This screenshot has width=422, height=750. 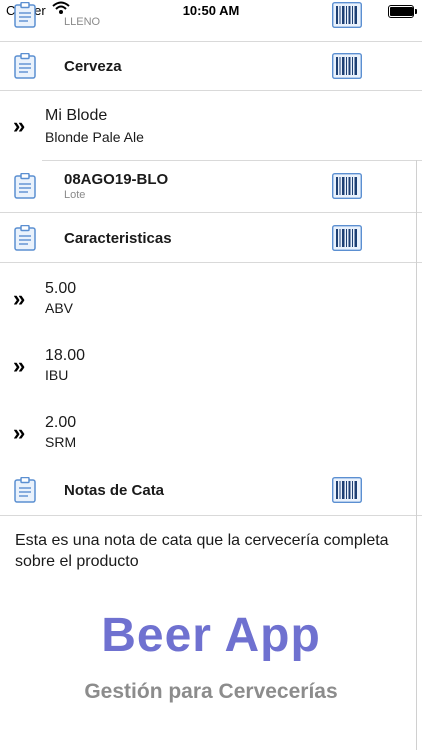 I want to click on app-logo-title: Beer App, so click(x=211, y=635).